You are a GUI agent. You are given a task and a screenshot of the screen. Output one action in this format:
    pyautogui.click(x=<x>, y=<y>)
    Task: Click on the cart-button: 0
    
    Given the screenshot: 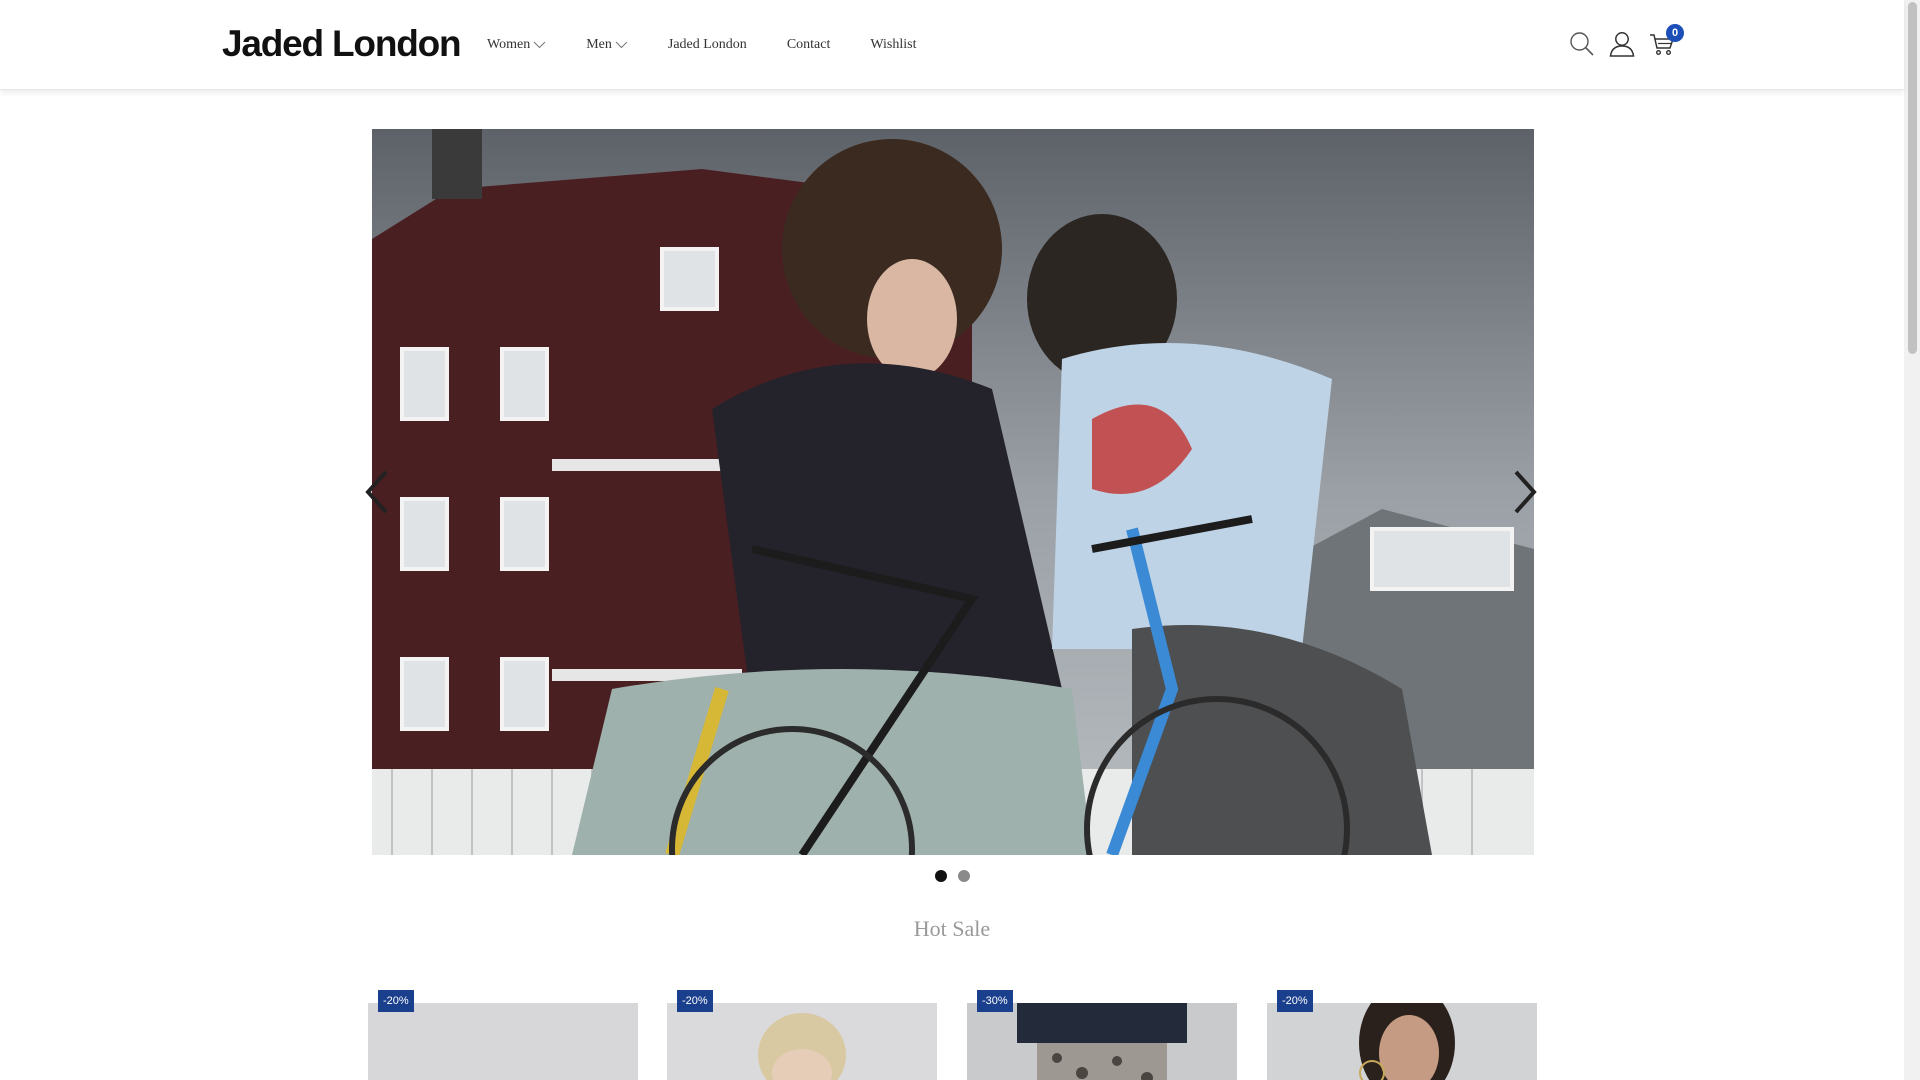 What is the action you would take?
    pyautogui.click(x=1666, y=41)
    